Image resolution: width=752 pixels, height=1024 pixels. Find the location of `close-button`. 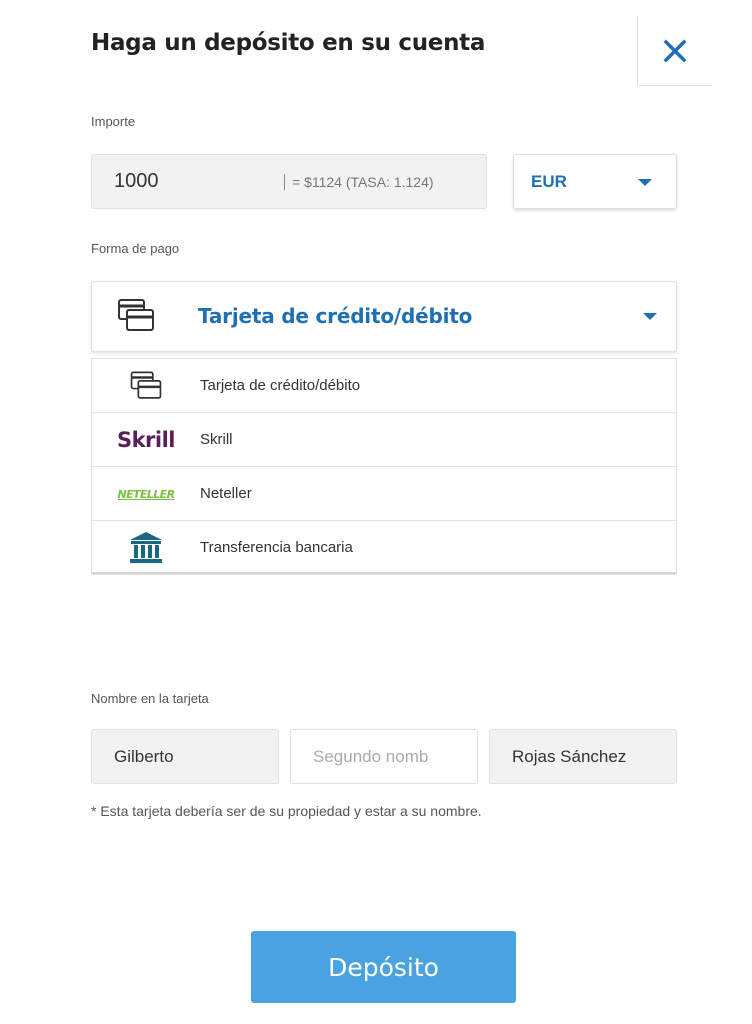

close-button is located at coordinates (674, 51).